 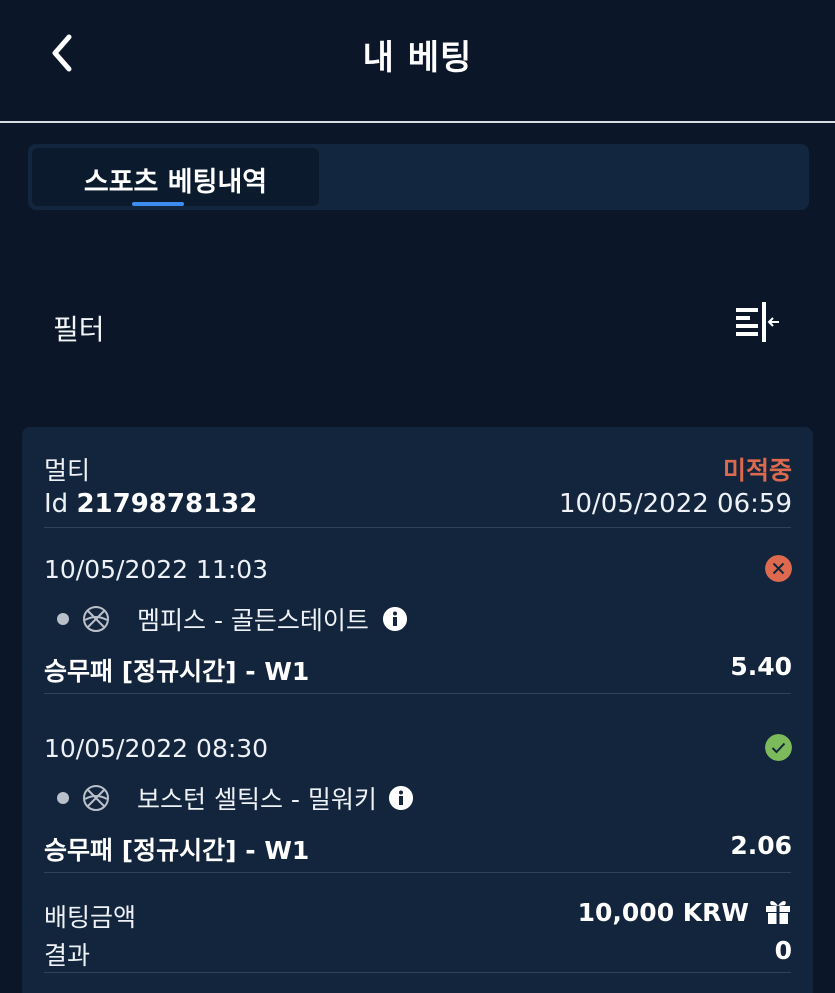 What do you see at coordinates (253, 620) in the screenshot?
I see `match-name: 멤피스 - 골든스테이트` at bounding box center [253, 620].